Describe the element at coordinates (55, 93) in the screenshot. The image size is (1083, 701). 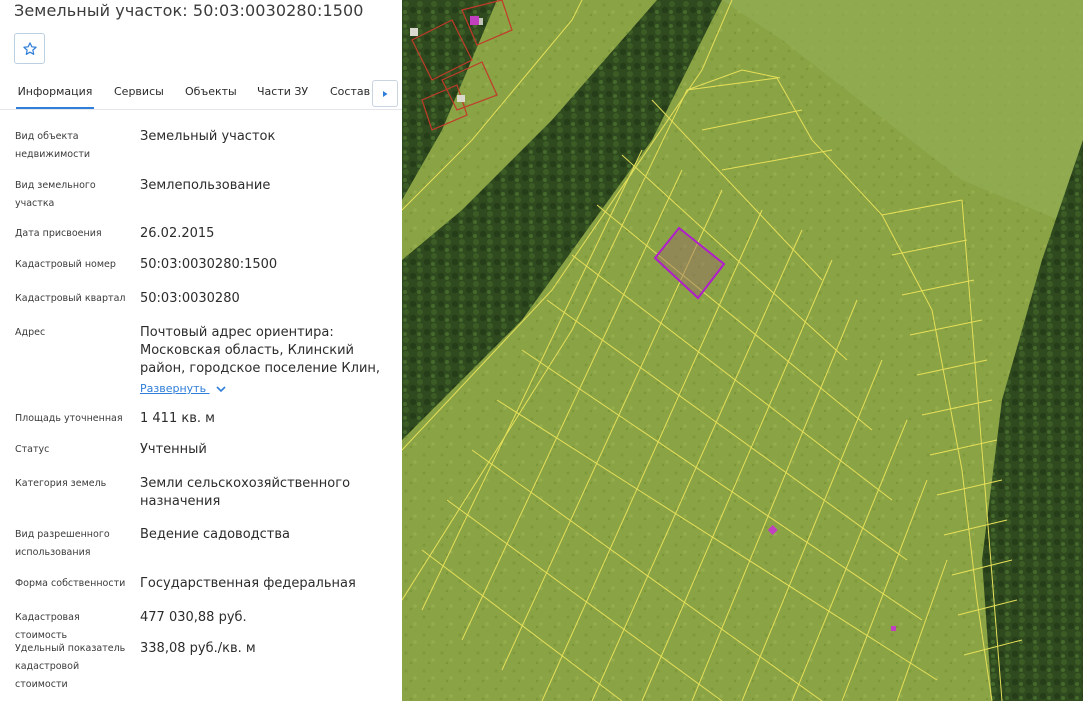
I see `tab-information: Информация` at that location.